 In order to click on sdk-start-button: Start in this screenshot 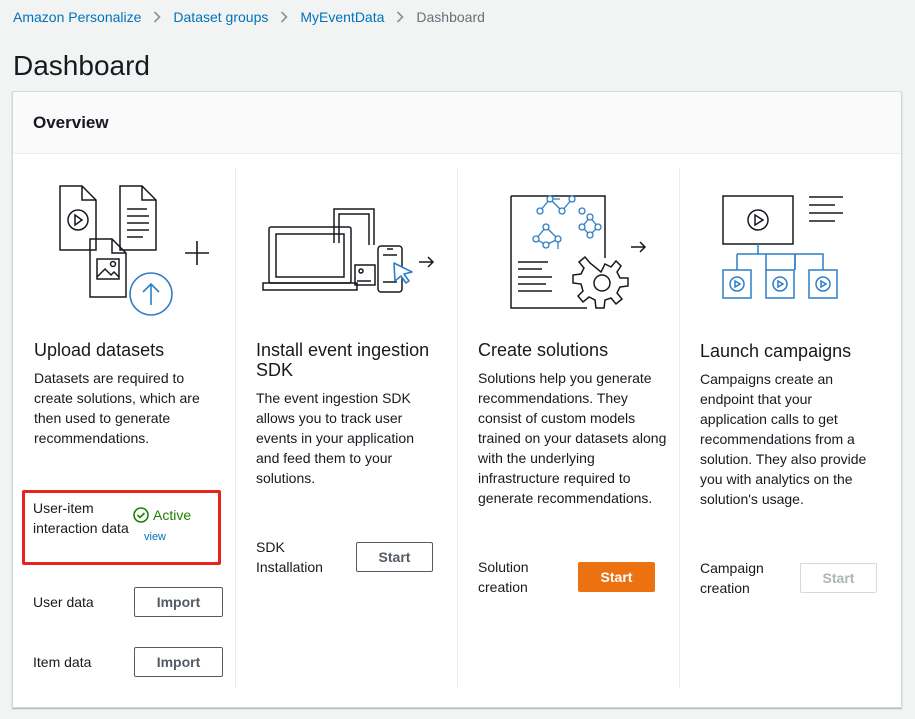, I will do `click(394, 557)`.